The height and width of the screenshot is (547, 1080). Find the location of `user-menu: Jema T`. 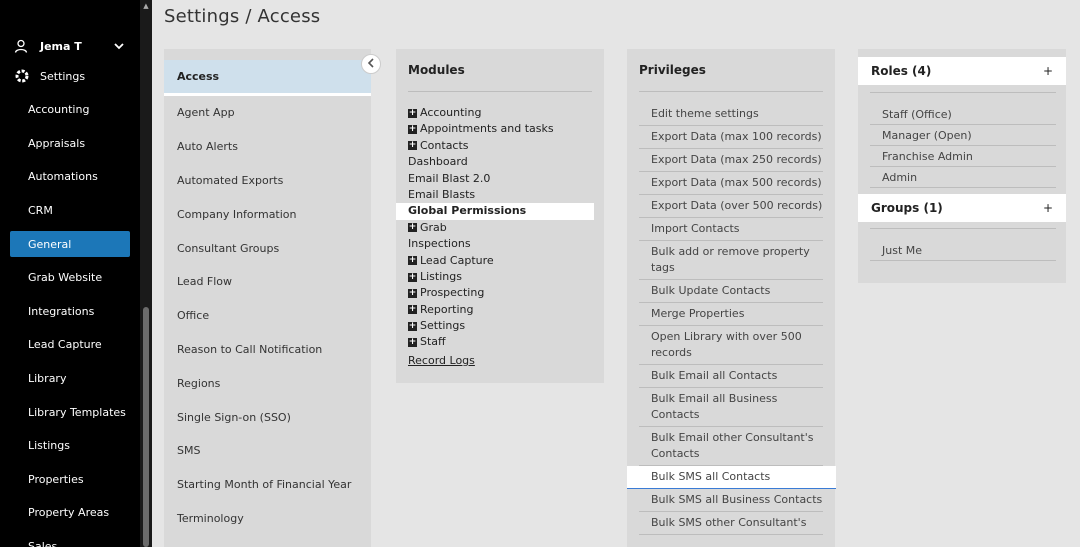

user-menu: Jema T is located at coordinates (69, 46).